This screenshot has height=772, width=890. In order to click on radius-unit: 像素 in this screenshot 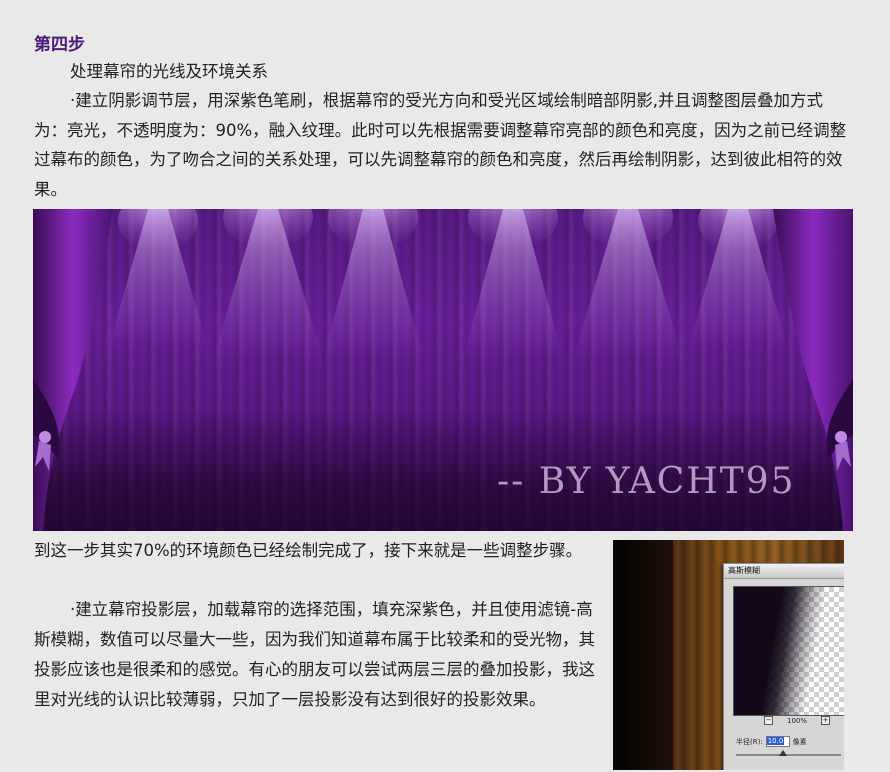, I will do `click(799, 741)`.